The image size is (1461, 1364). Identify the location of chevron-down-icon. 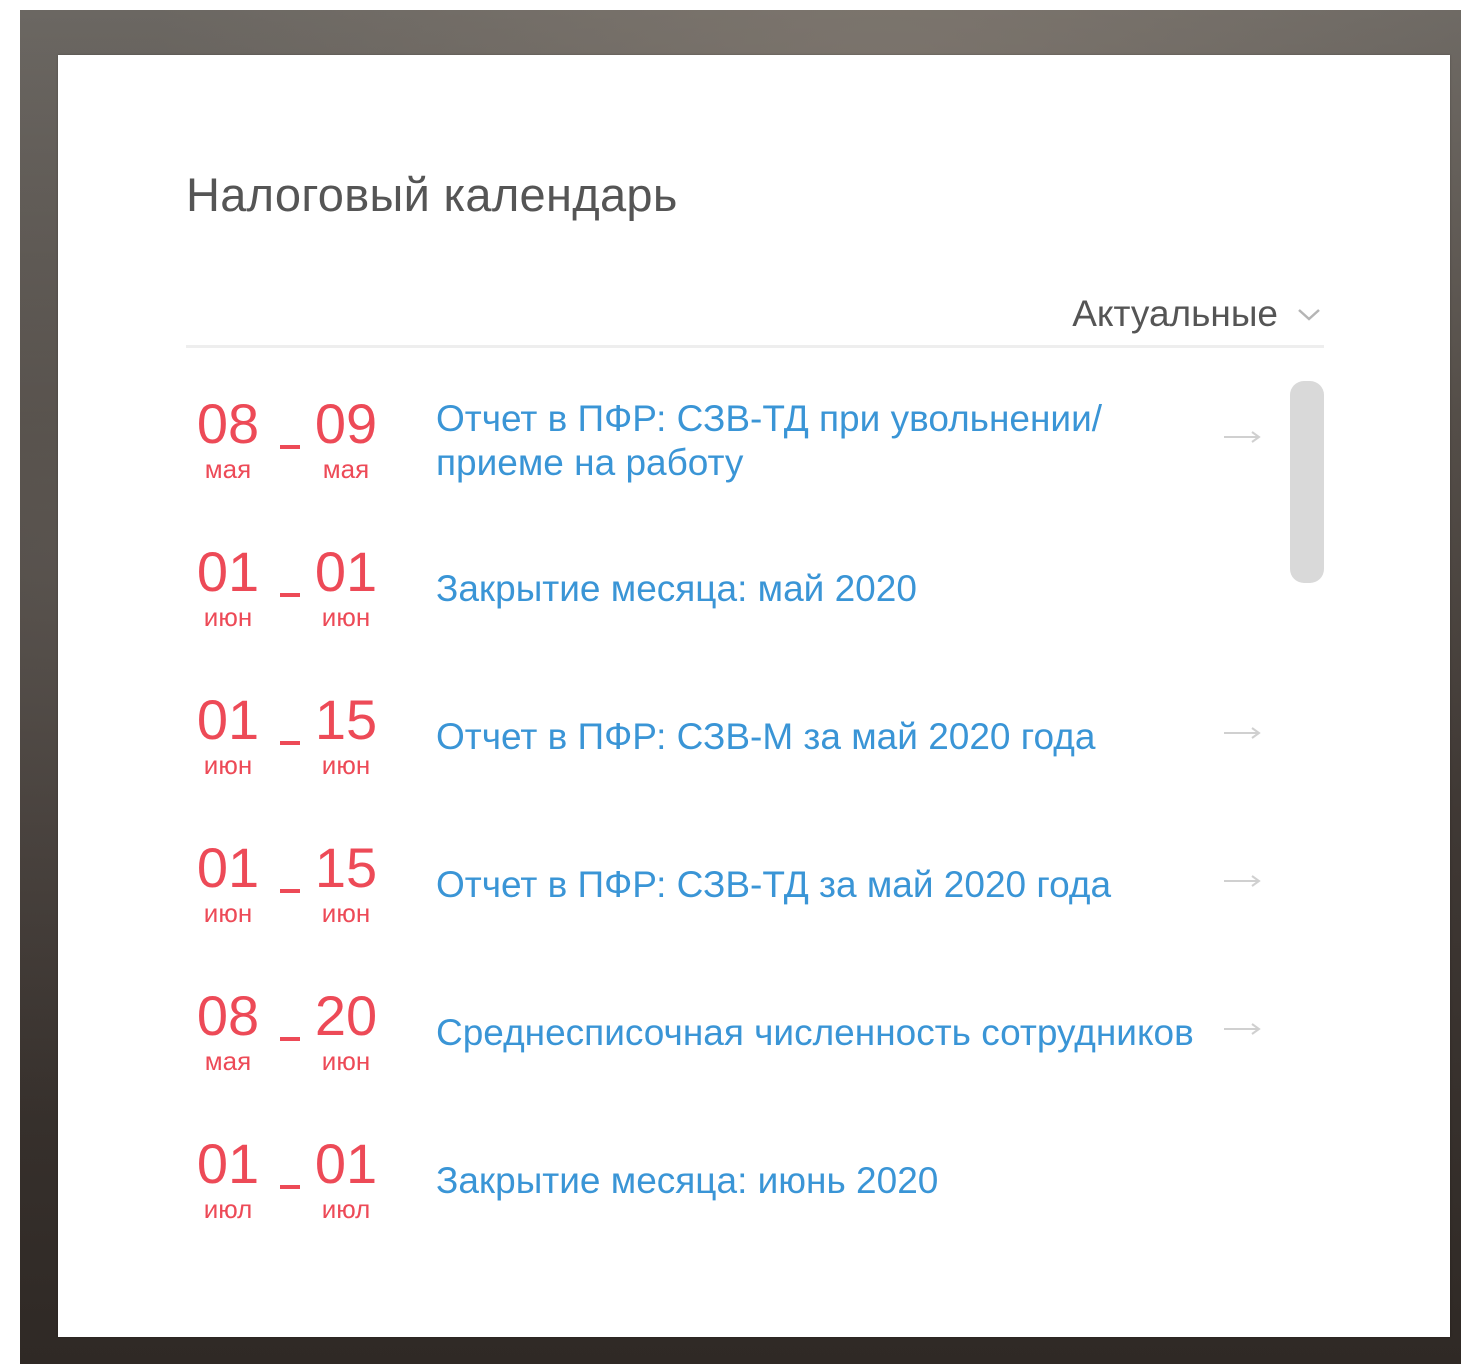
(1309, 315).